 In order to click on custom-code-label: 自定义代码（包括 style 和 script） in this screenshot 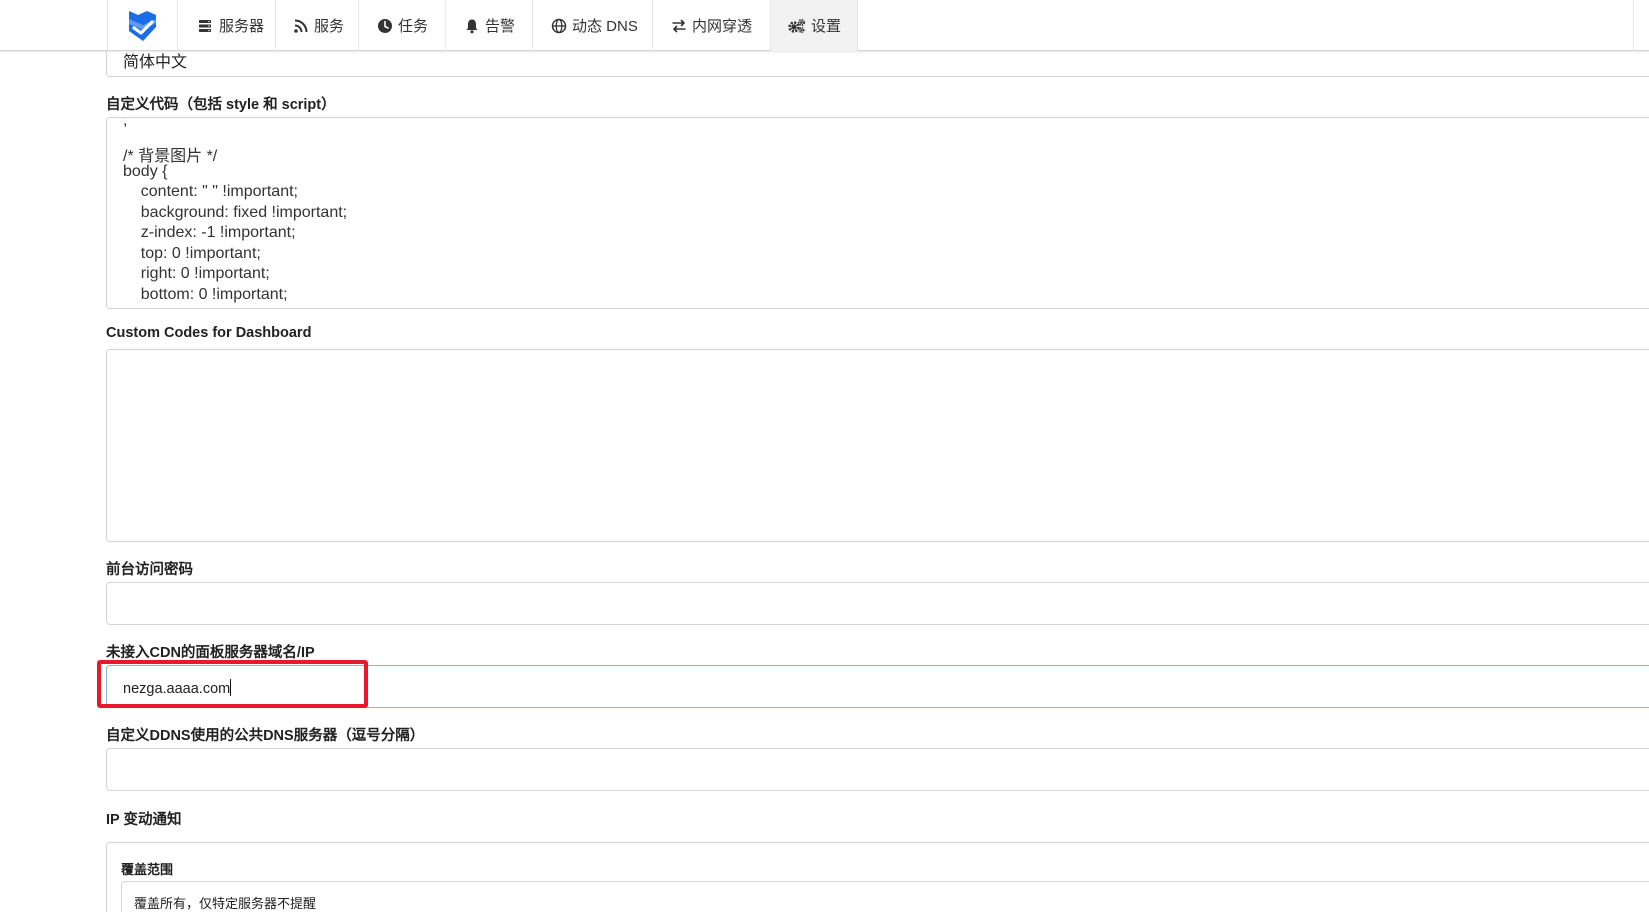, I will do `click(221, 105)`.